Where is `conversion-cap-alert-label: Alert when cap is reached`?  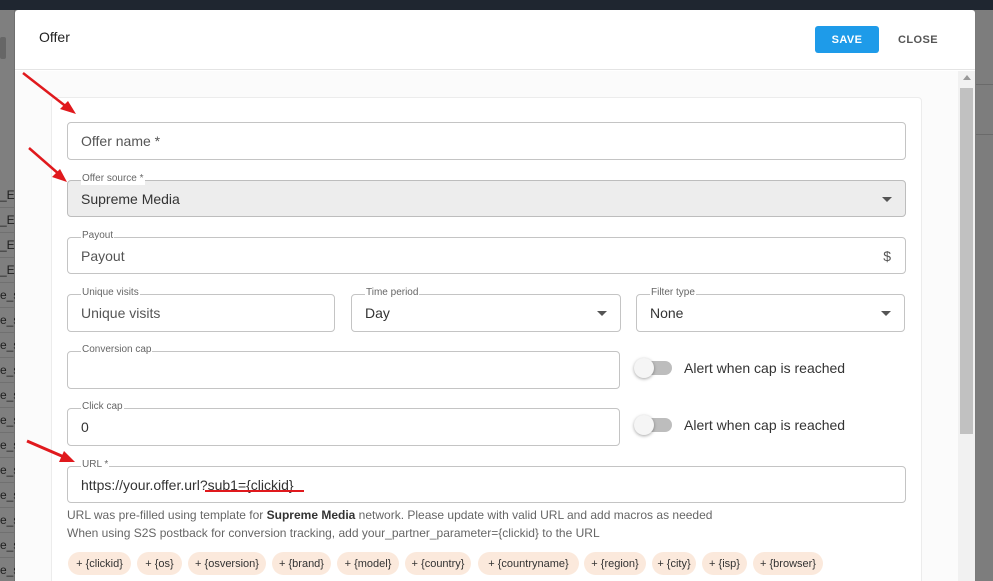 conversion-cap-alert-label: Alert when cap is reached is located at coordinates (765, 368).